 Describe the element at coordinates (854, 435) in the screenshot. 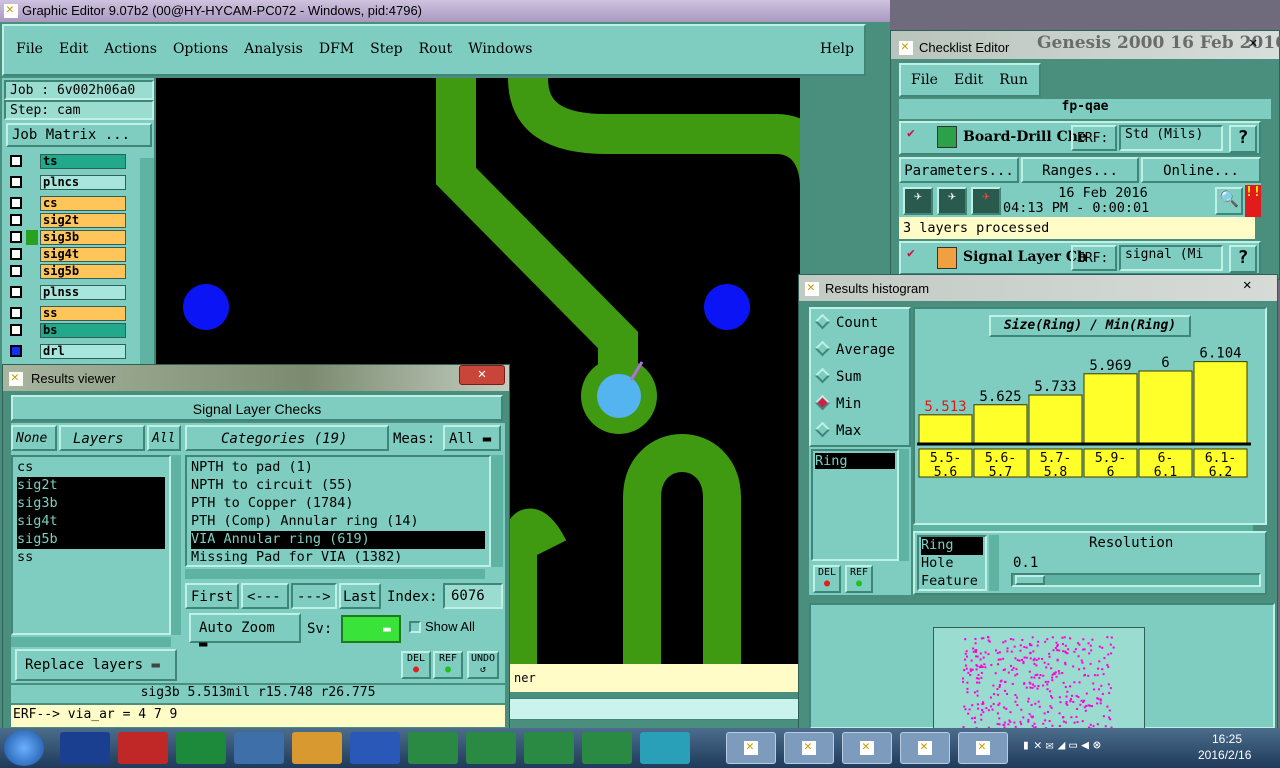

I see `radio-max: Max` at that location.